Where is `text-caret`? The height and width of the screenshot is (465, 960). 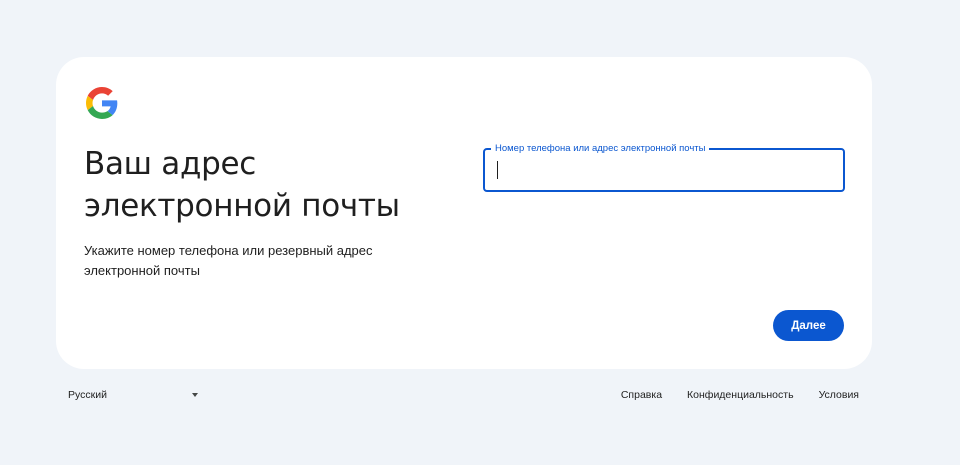
text-caret is located at coordinates (497, 170).